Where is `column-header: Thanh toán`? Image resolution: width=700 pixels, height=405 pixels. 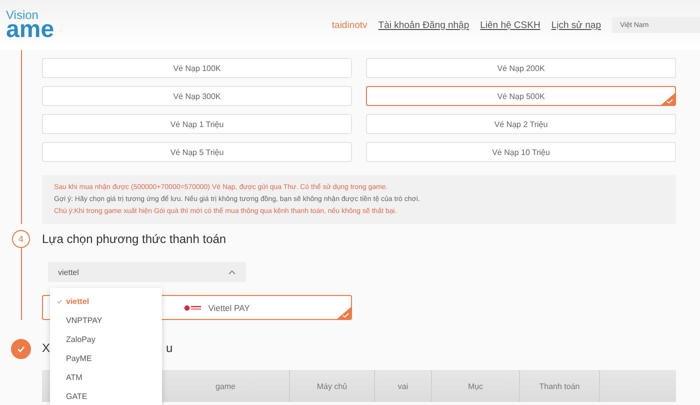 column-header: Thanh toán is located at coordinates (559, 386).